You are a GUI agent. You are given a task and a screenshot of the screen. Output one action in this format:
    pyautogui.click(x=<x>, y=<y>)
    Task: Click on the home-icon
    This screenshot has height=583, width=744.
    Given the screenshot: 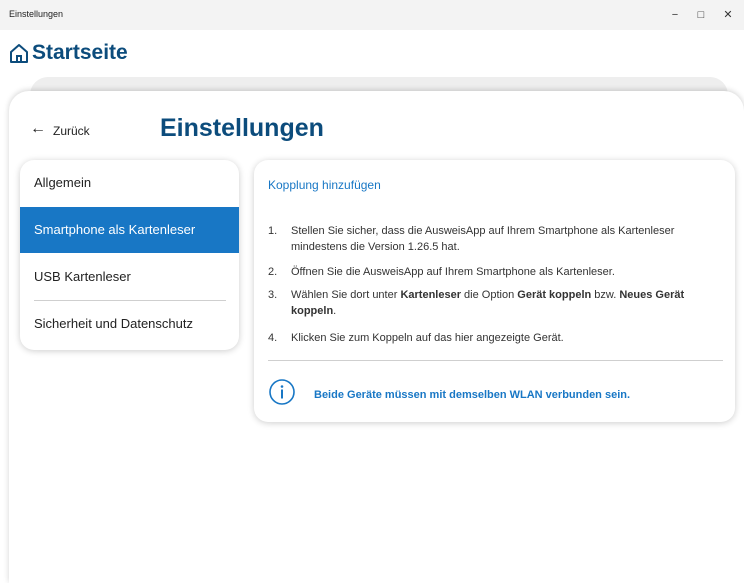 What is the action you would take?
    pyautogui.click(x=19, y=53)
    